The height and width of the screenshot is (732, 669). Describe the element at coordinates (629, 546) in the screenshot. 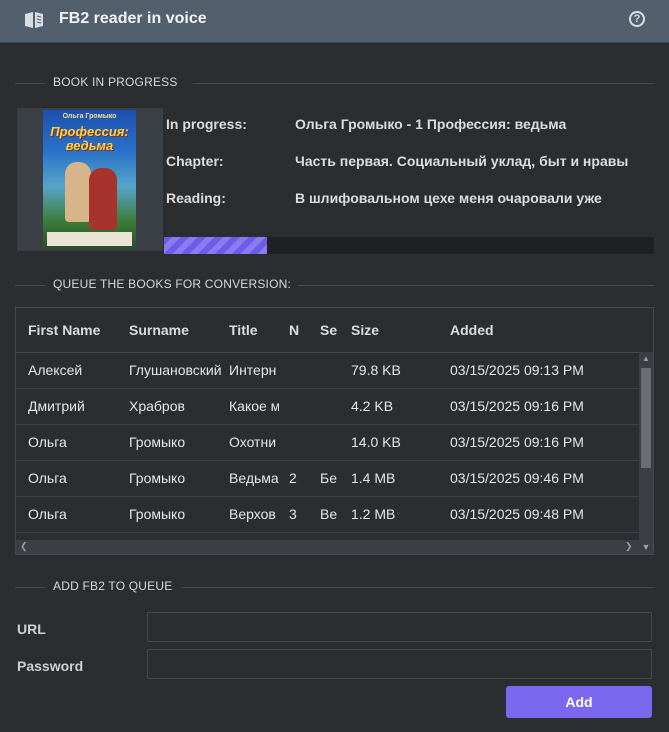

I see `scroll-right-icon: ❯` at that location.